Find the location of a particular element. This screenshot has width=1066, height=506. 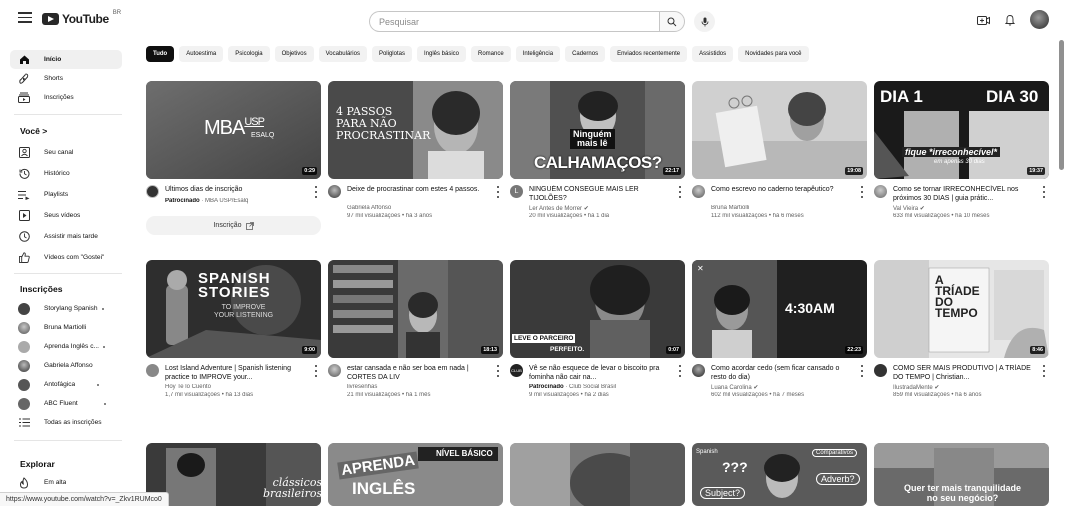

channel-name: Val Vieira ✔ is located at coordinates (965, 208).